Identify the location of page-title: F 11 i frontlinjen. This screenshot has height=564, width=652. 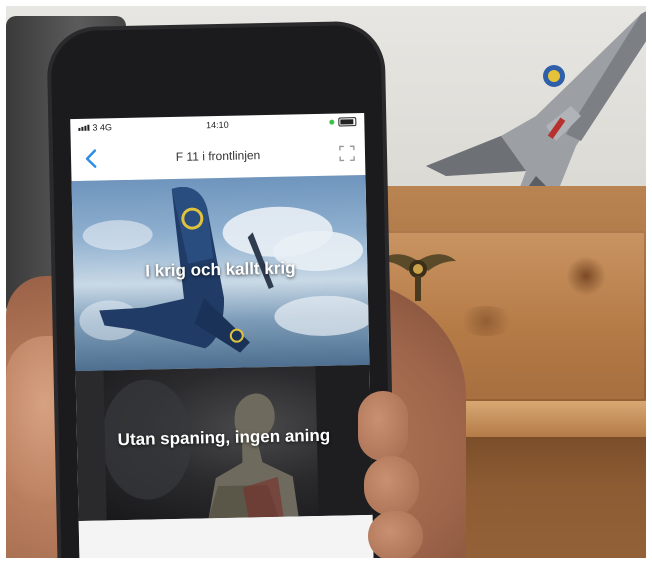
(218, 156).